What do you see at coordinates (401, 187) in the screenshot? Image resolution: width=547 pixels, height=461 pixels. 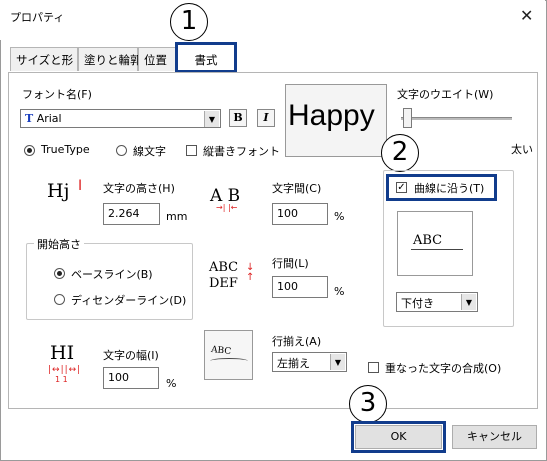 I see `follow-curve-checkbox: ✓` at bounding box center [401, 187].